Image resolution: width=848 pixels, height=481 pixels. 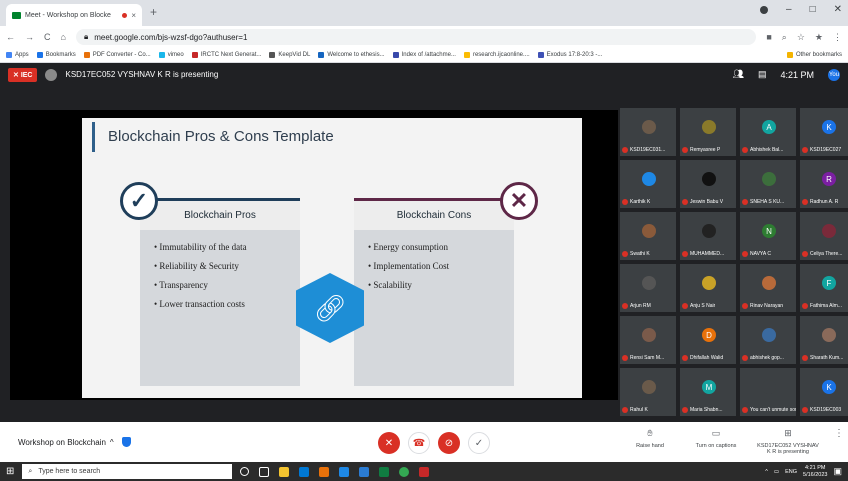 I want to click on participant-avatar: F, so click(x=829, y=283).